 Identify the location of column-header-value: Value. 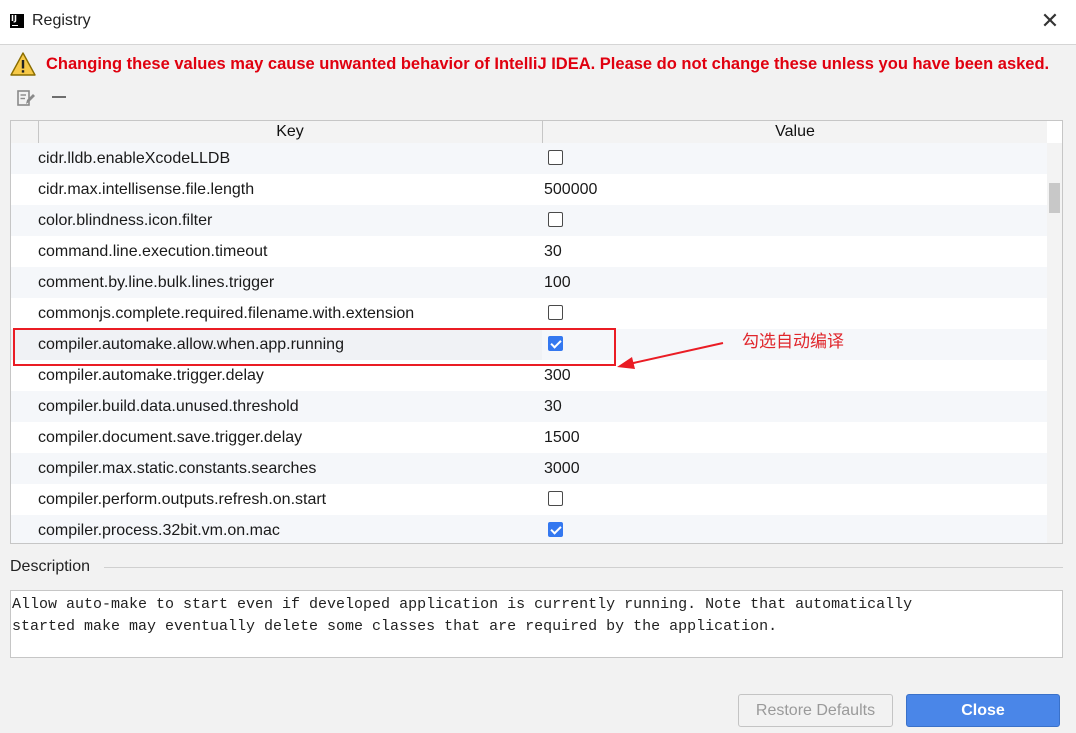
(795, 132).